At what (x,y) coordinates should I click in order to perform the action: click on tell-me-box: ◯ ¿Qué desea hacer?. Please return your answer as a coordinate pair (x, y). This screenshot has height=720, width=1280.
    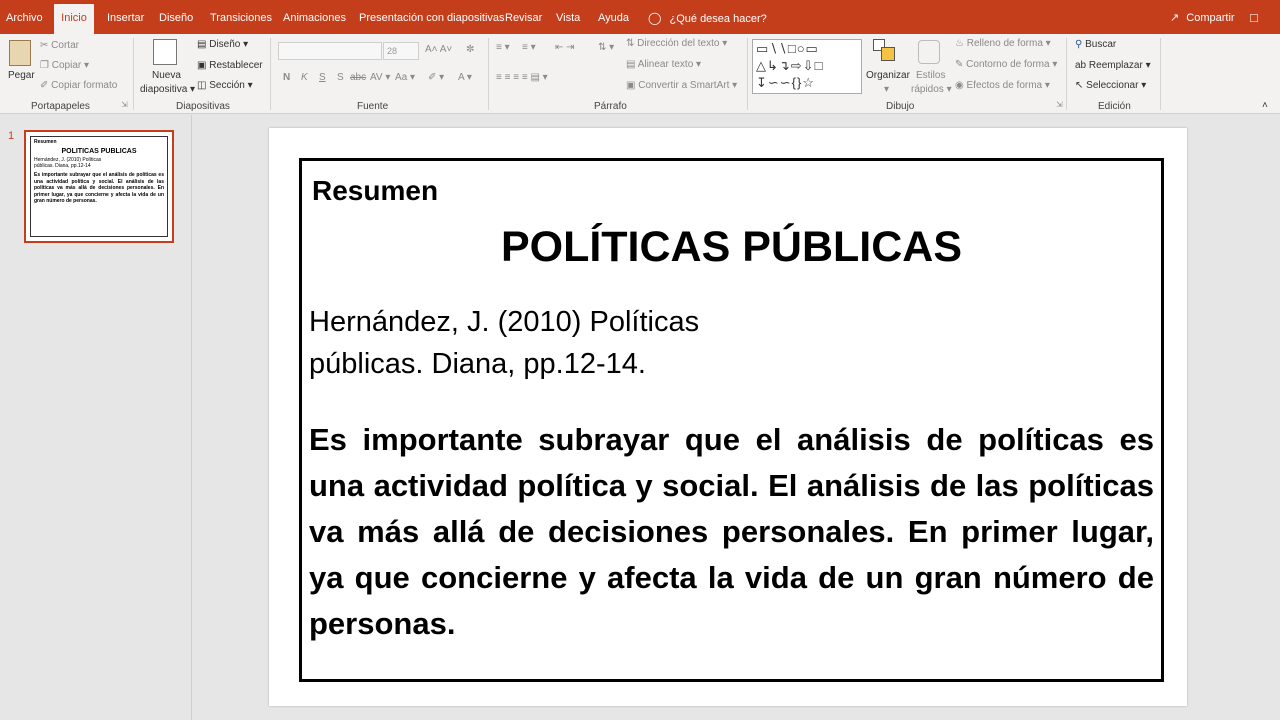
    Looking at the image, I should click on (707, 17).